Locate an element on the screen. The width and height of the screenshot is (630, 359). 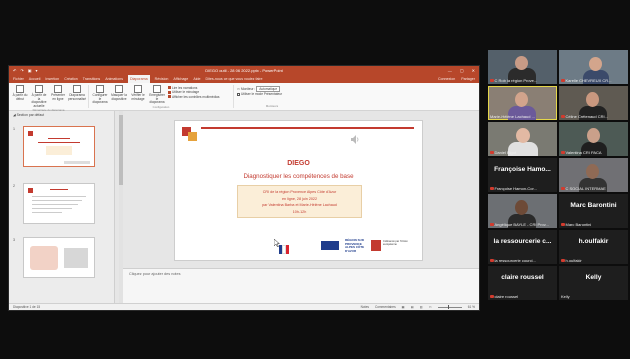
slide-subtitle: Diagnostiquer les compétences de base is located at coordinates (298, 176).